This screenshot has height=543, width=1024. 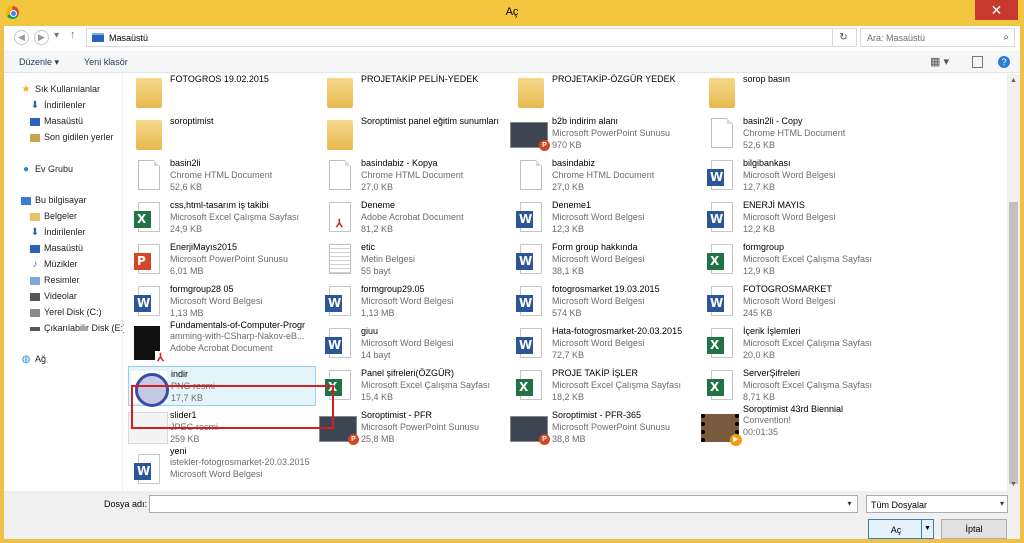 I want to click on file-item: Deneme1 Microsoft Word Belgesi 12,3 KB, so click(x=604, y=218).